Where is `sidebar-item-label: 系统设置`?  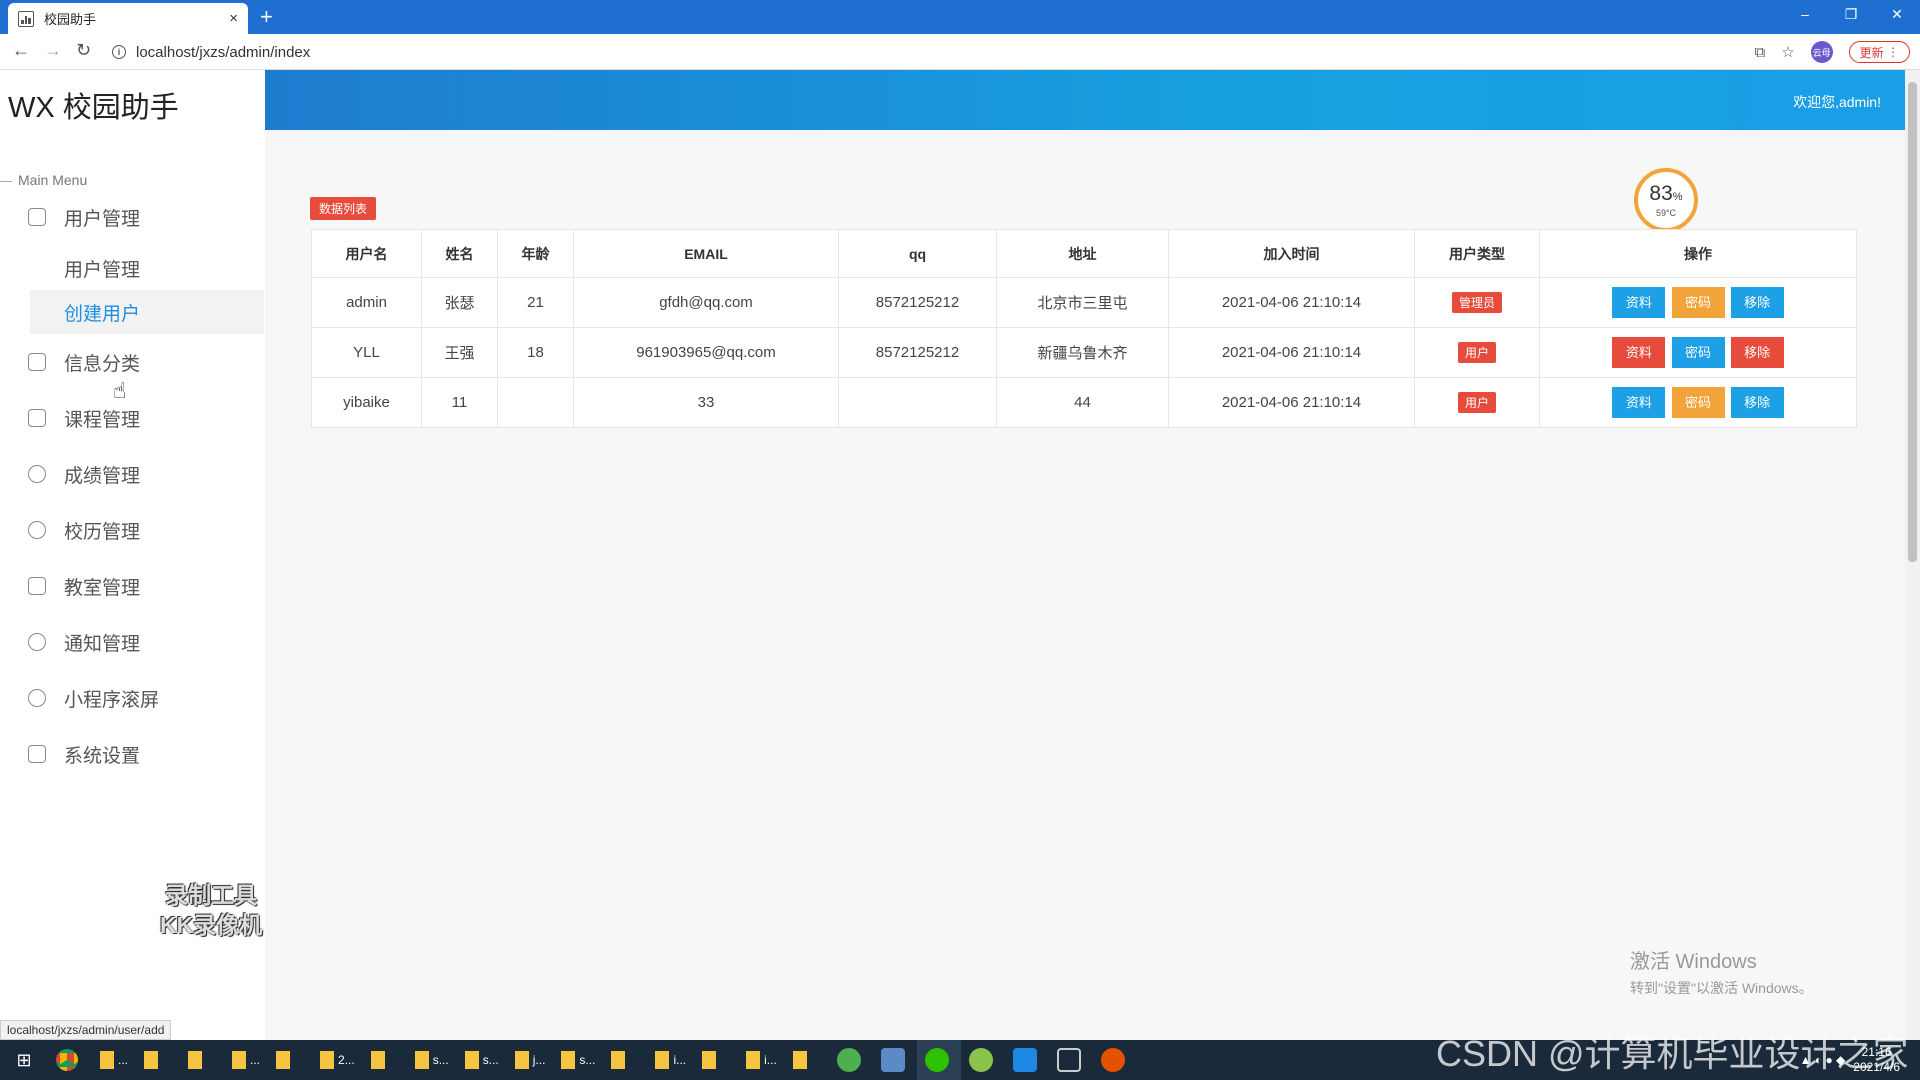
sidebar-item-label: 系统设置 is located at coordinates (102, 756).